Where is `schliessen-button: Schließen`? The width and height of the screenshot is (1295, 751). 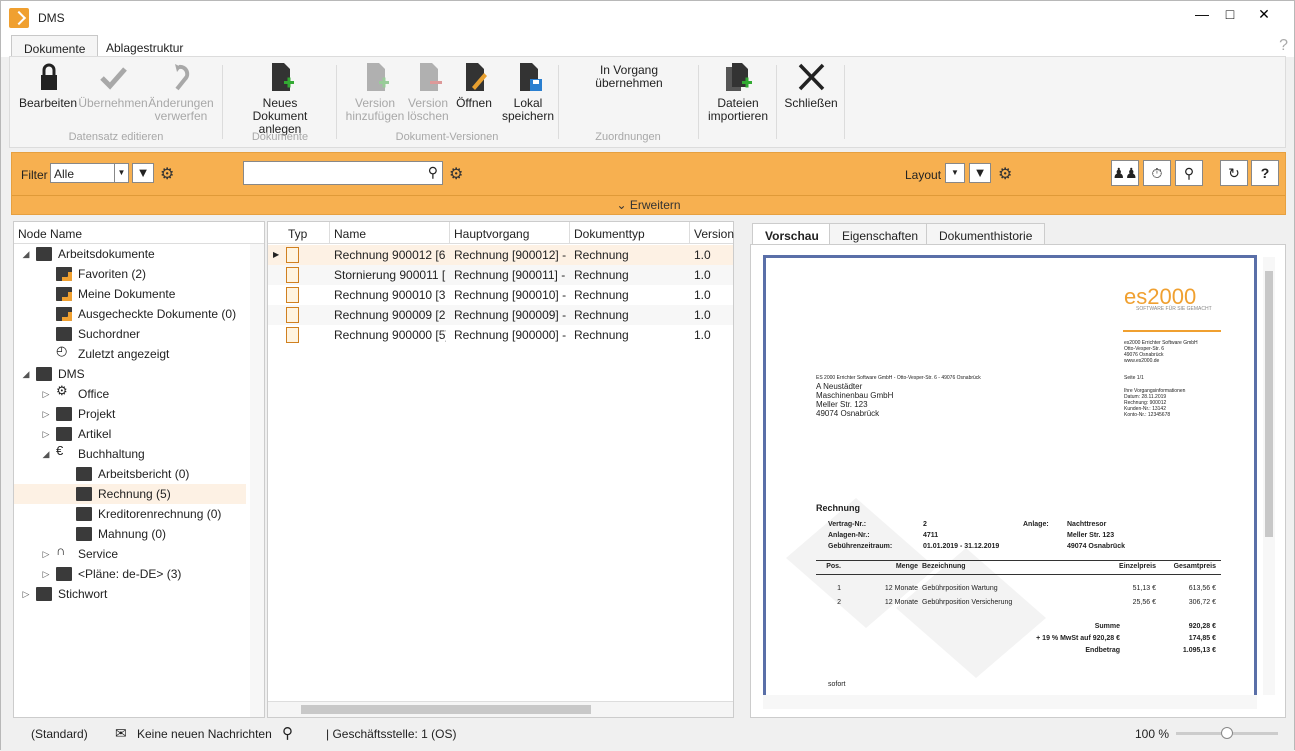
schliessen-button: Schließen is located at coordinates (811, 85).